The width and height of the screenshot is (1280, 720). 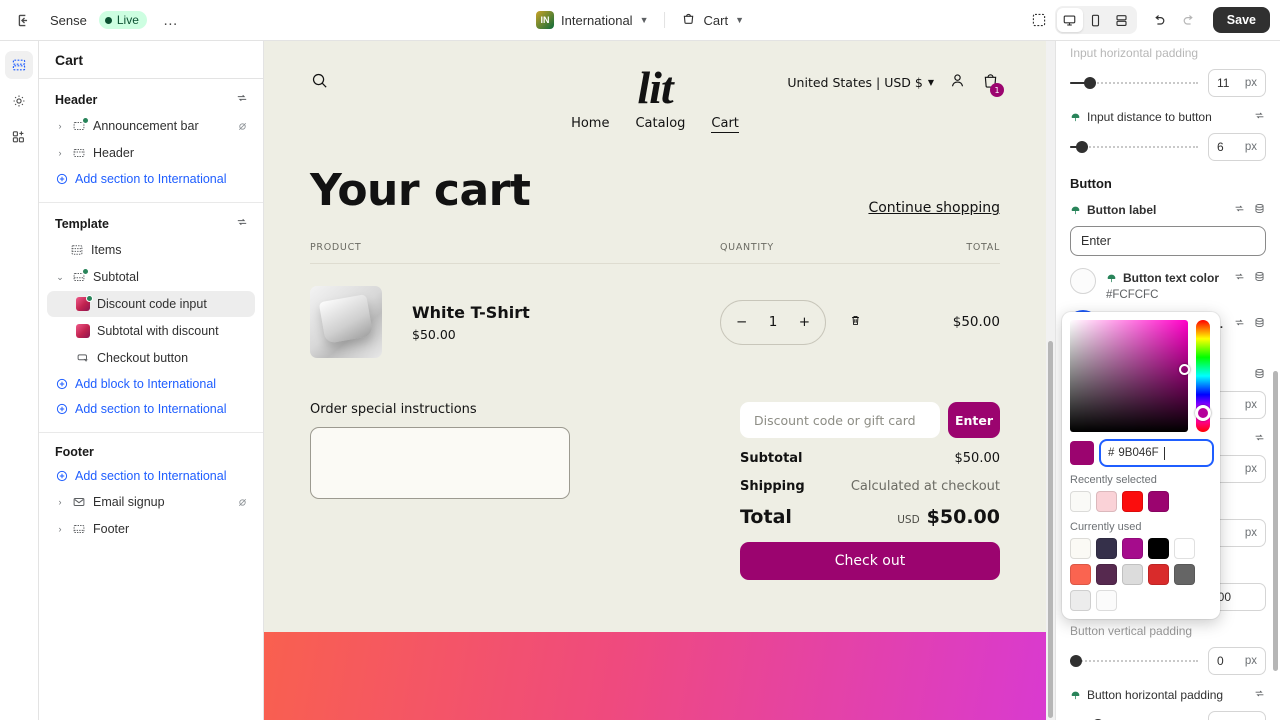 I want to click on continue-shopping-link: Continue shopping, so click(x=934, y=208).